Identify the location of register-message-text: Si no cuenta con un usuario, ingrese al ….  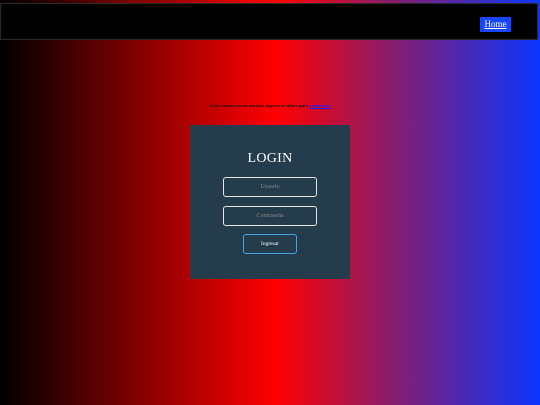
(259, 105).